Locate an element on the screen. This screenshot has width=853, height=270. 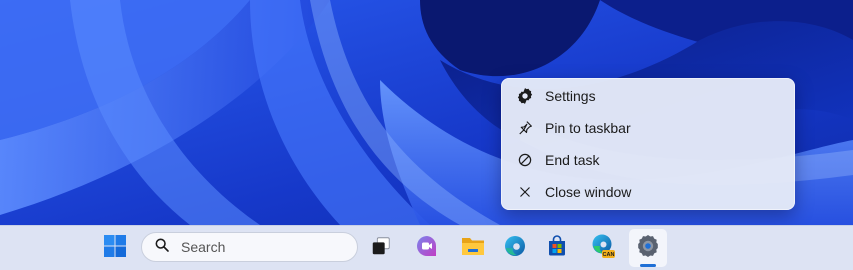
end-task-icon is located at coordinates (525, 160).